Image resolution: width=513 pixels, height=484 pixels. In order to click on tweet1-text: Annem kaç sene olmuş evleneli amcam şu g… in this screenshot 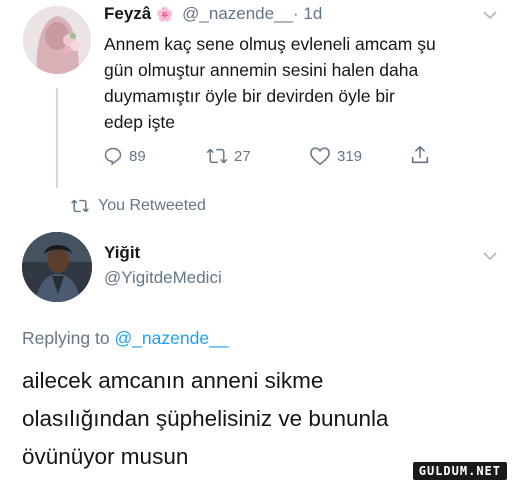, I will do `click(270, 83)`.